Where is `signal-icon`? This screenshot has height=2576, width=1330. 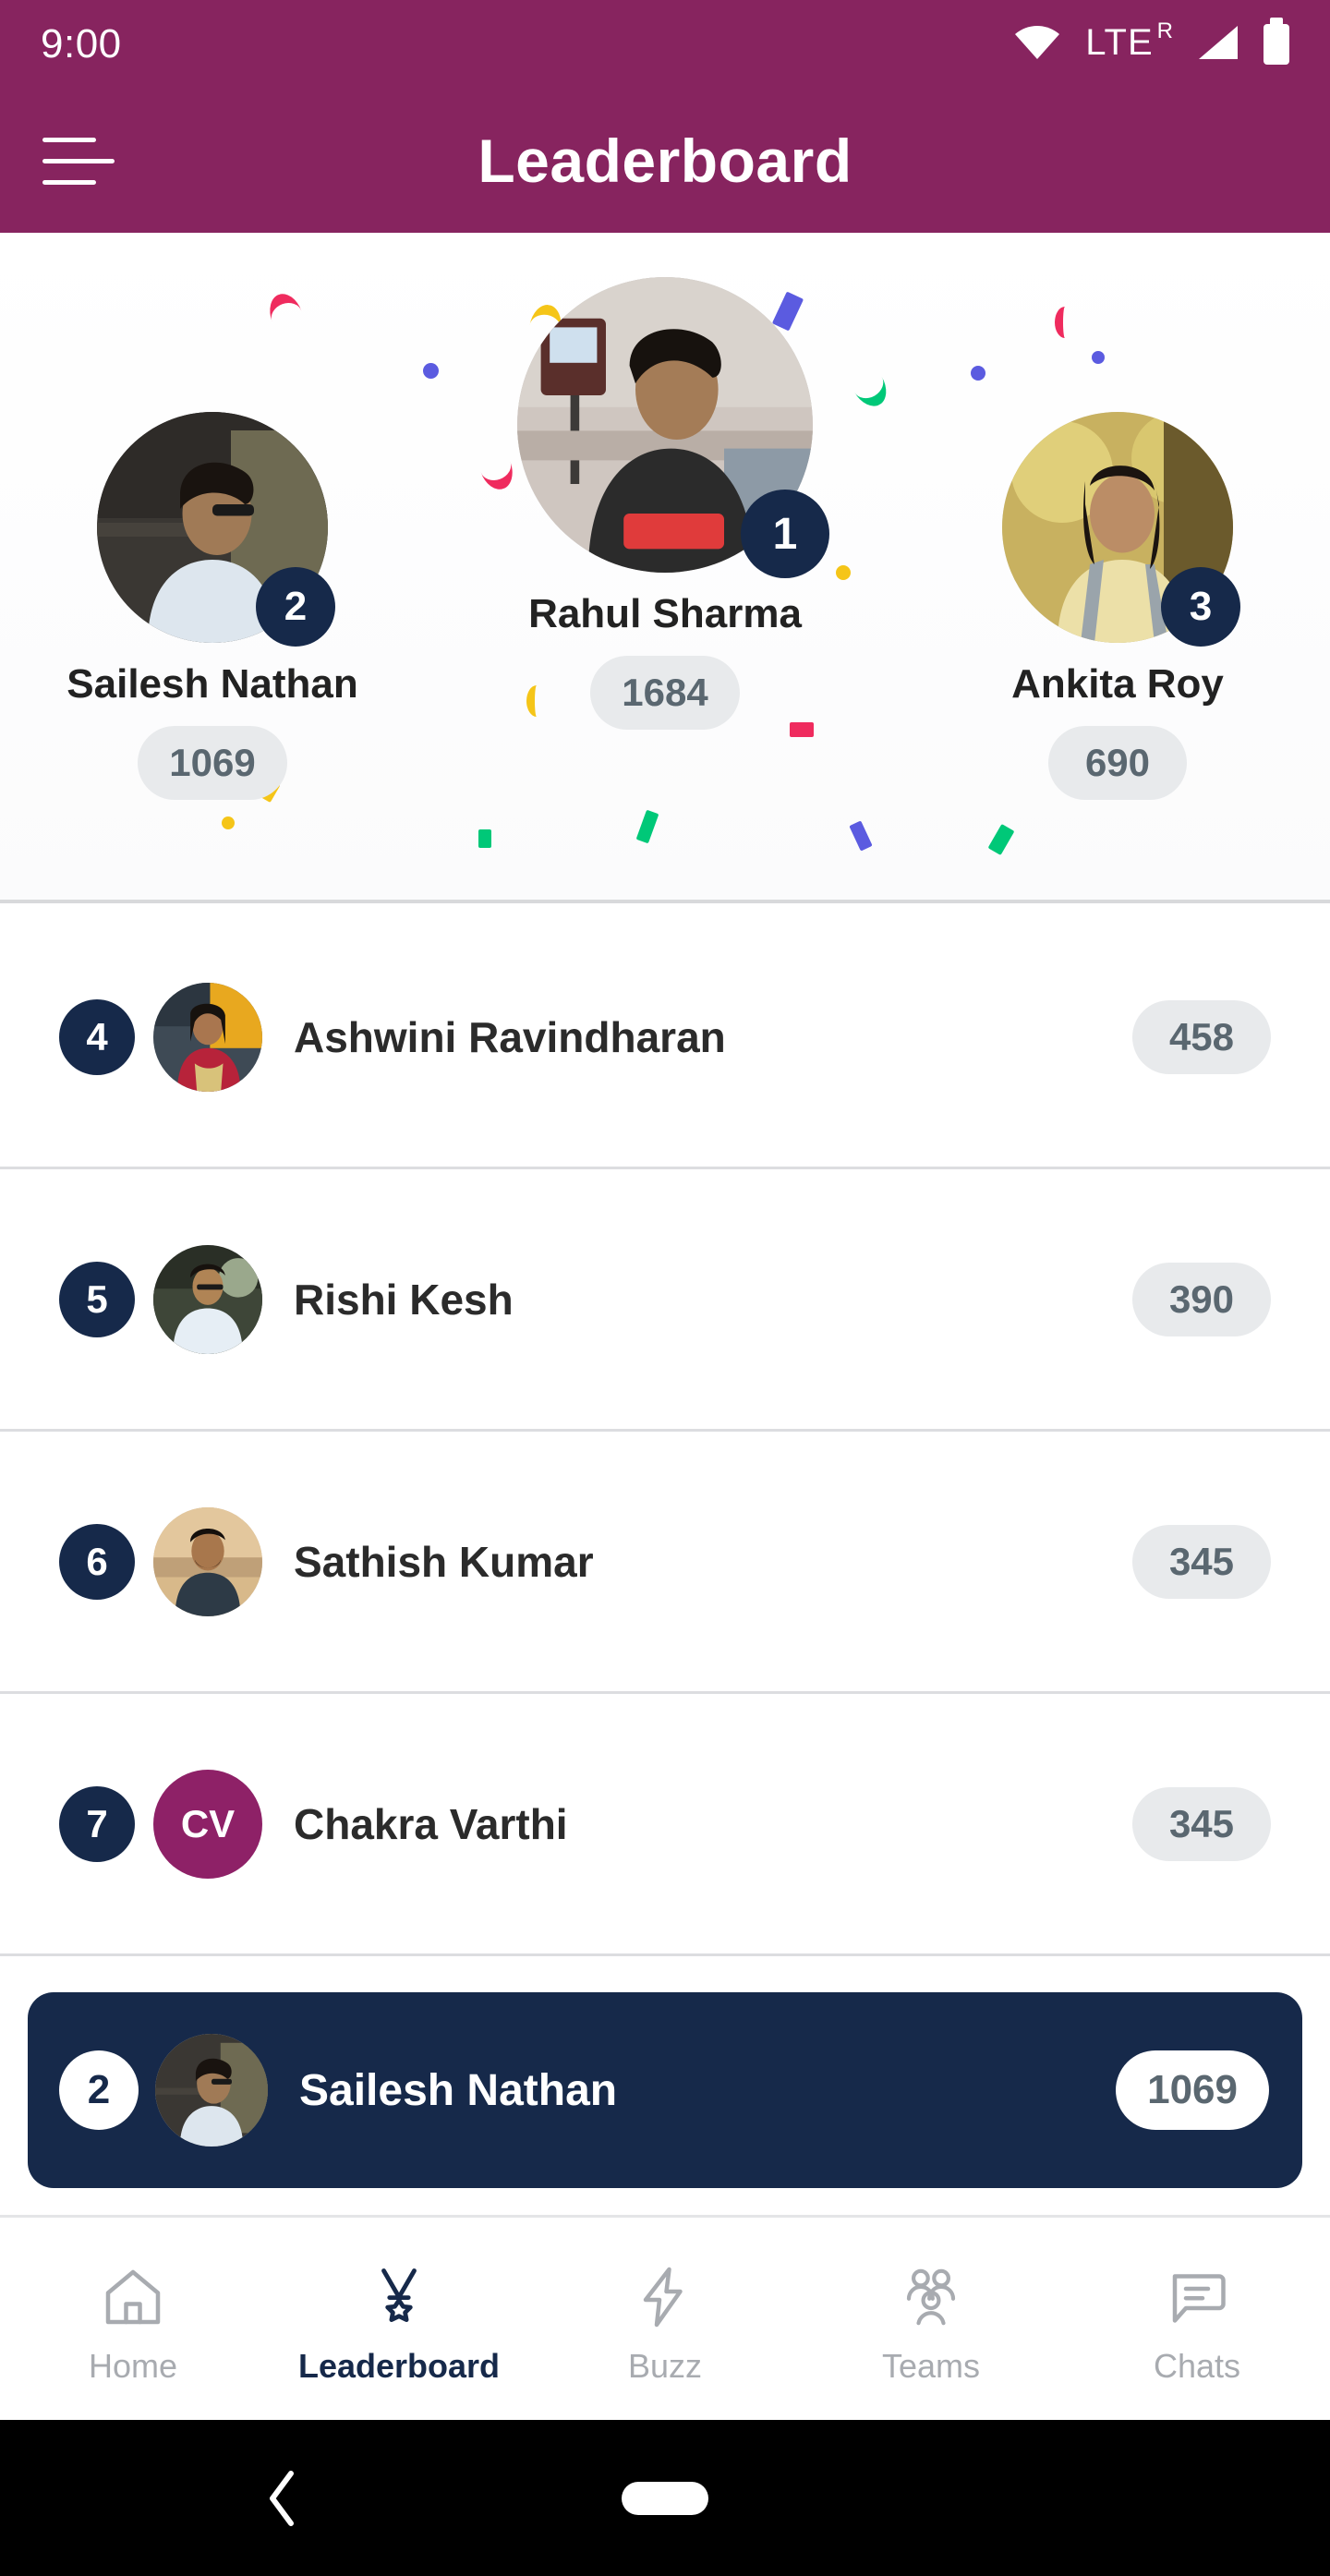
signal-icon is located at coordinates (1218, 42).